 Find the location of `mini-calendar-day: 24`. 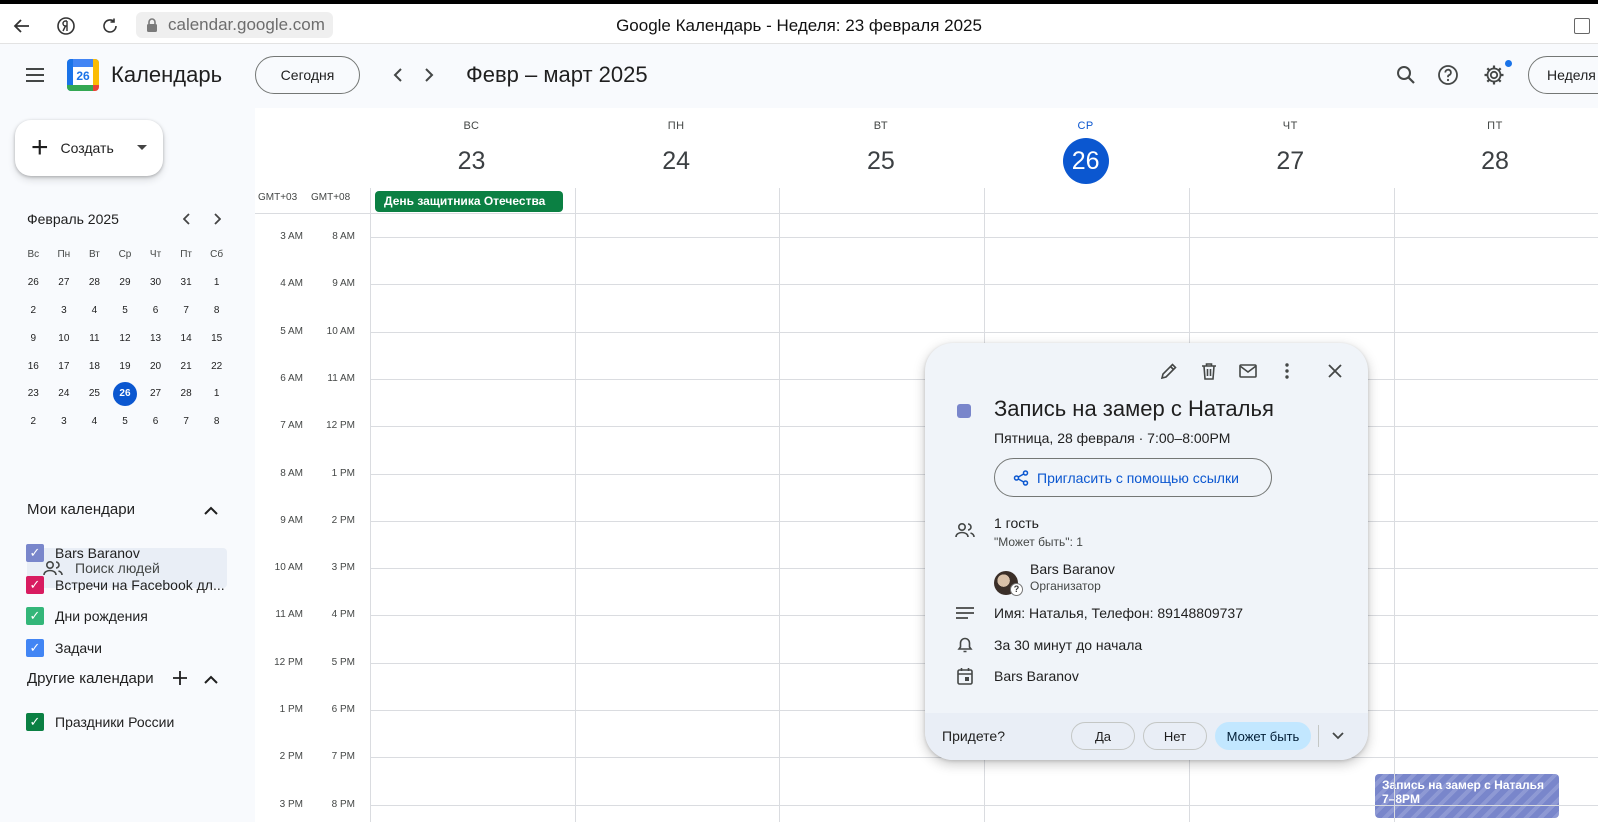

mini-calendar-day: 24 is located at coordinates (64, 393).